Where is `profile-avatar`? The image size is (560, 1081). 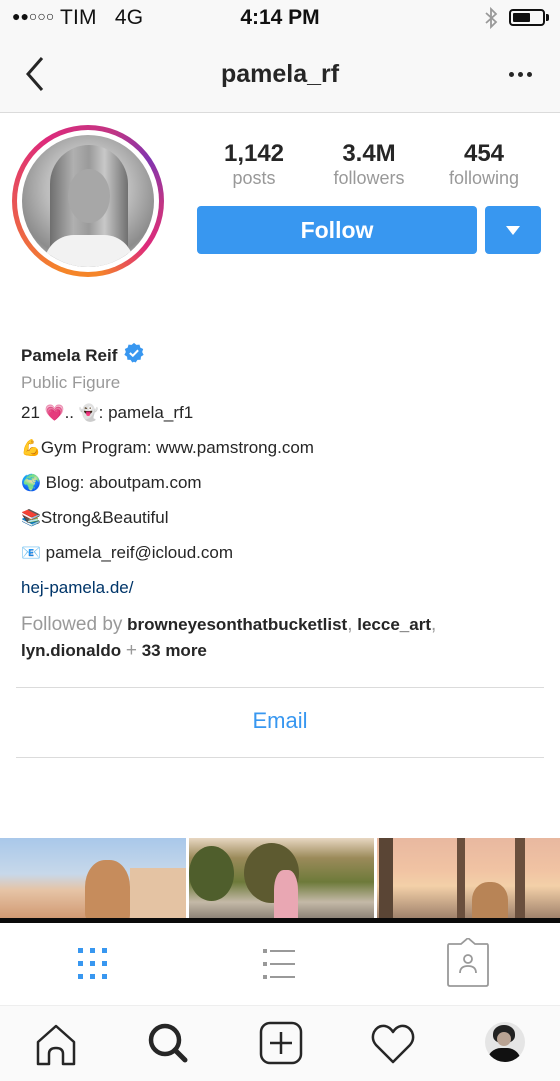 profile-avatar is located at coordinates (88, 201).